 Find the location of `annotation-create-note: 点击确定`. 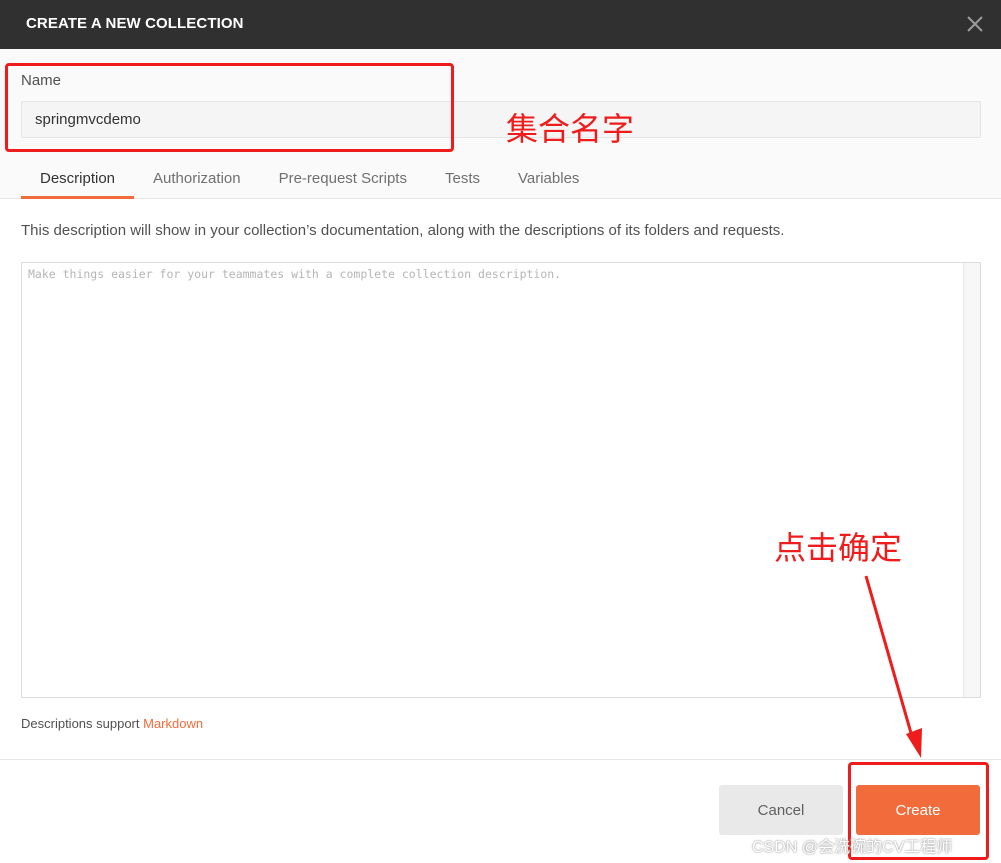

annotation-create-note: 点击确定 is located at coordinates (838, 548).